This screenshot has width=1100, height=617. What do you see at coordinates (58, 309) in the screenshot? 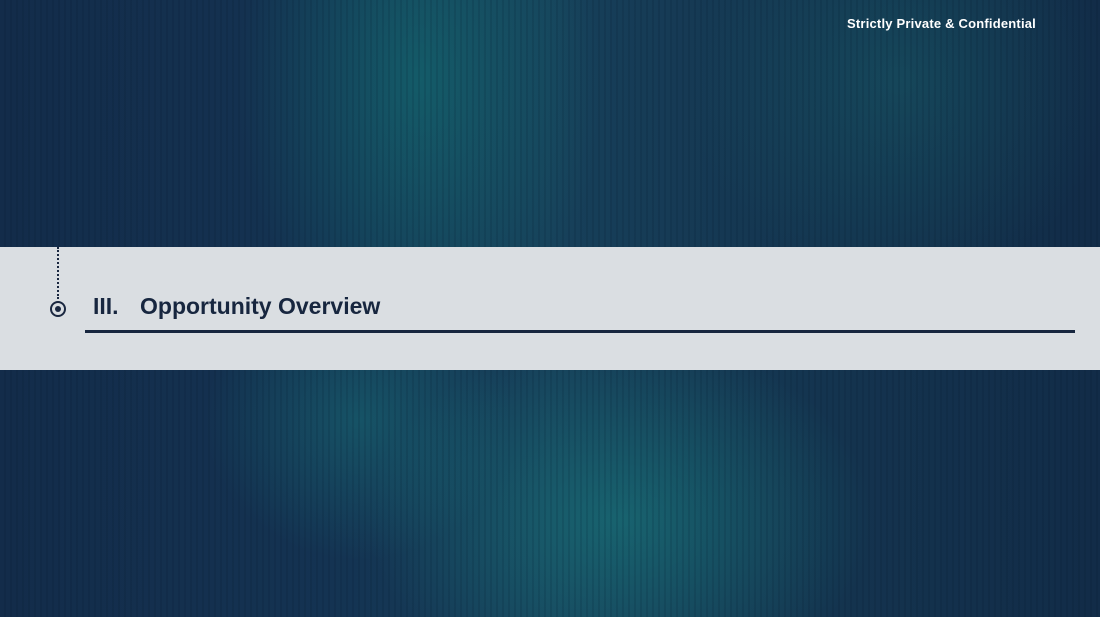
I see `target-circle-icon` at bounding box center [58, 309].